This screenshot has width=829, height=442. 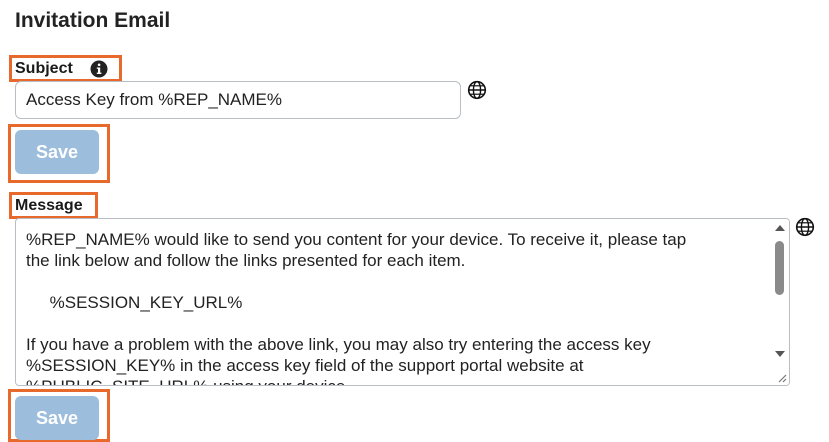 What do you see at coordinates (780, 228) in the screenshot?
I see `scroll-up-arrow-icon` at bounding box center [780, 228].